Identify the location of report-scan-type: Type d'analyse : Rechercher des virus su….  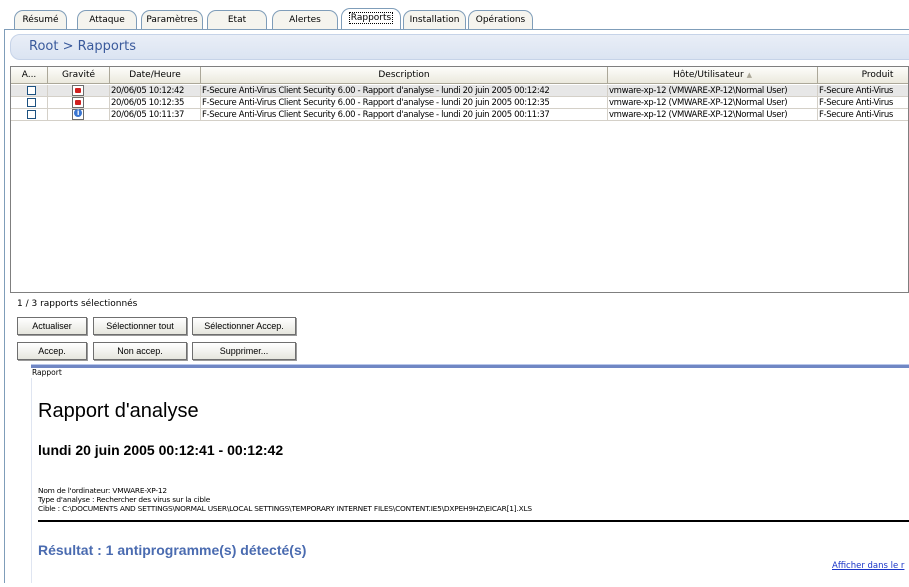
(124, 499).